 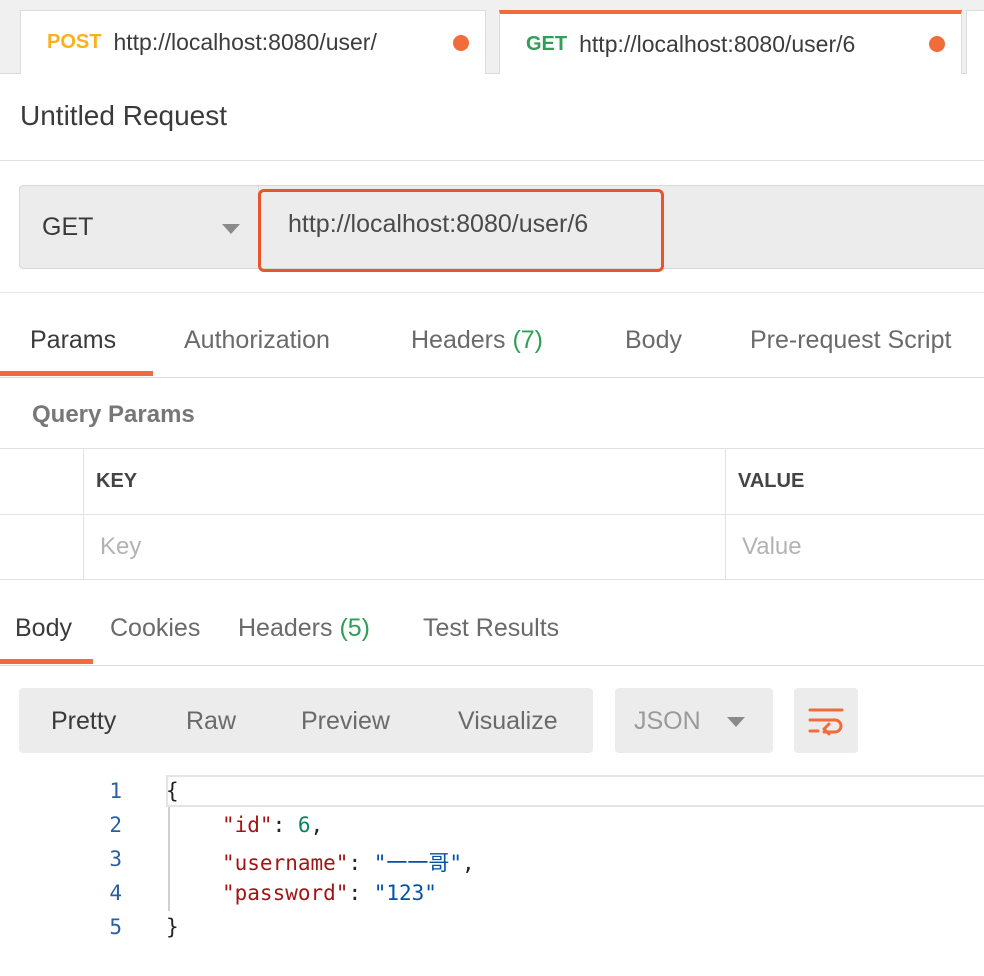 What do you see at coordinates (528, 340) in the screenshot?
I see `tab-headers-count: (7)` at bounding box center [528, 340].